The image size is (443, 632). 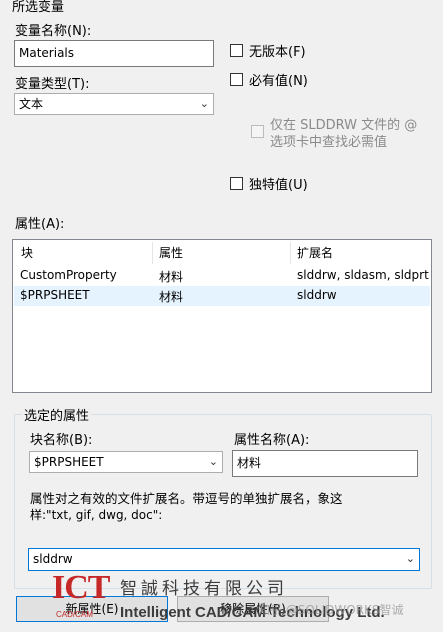 What do you see at coordinates (55, 295) in the screenshot?
I see `row-block: $PRPSHEET` at bounding box center [55, 295].